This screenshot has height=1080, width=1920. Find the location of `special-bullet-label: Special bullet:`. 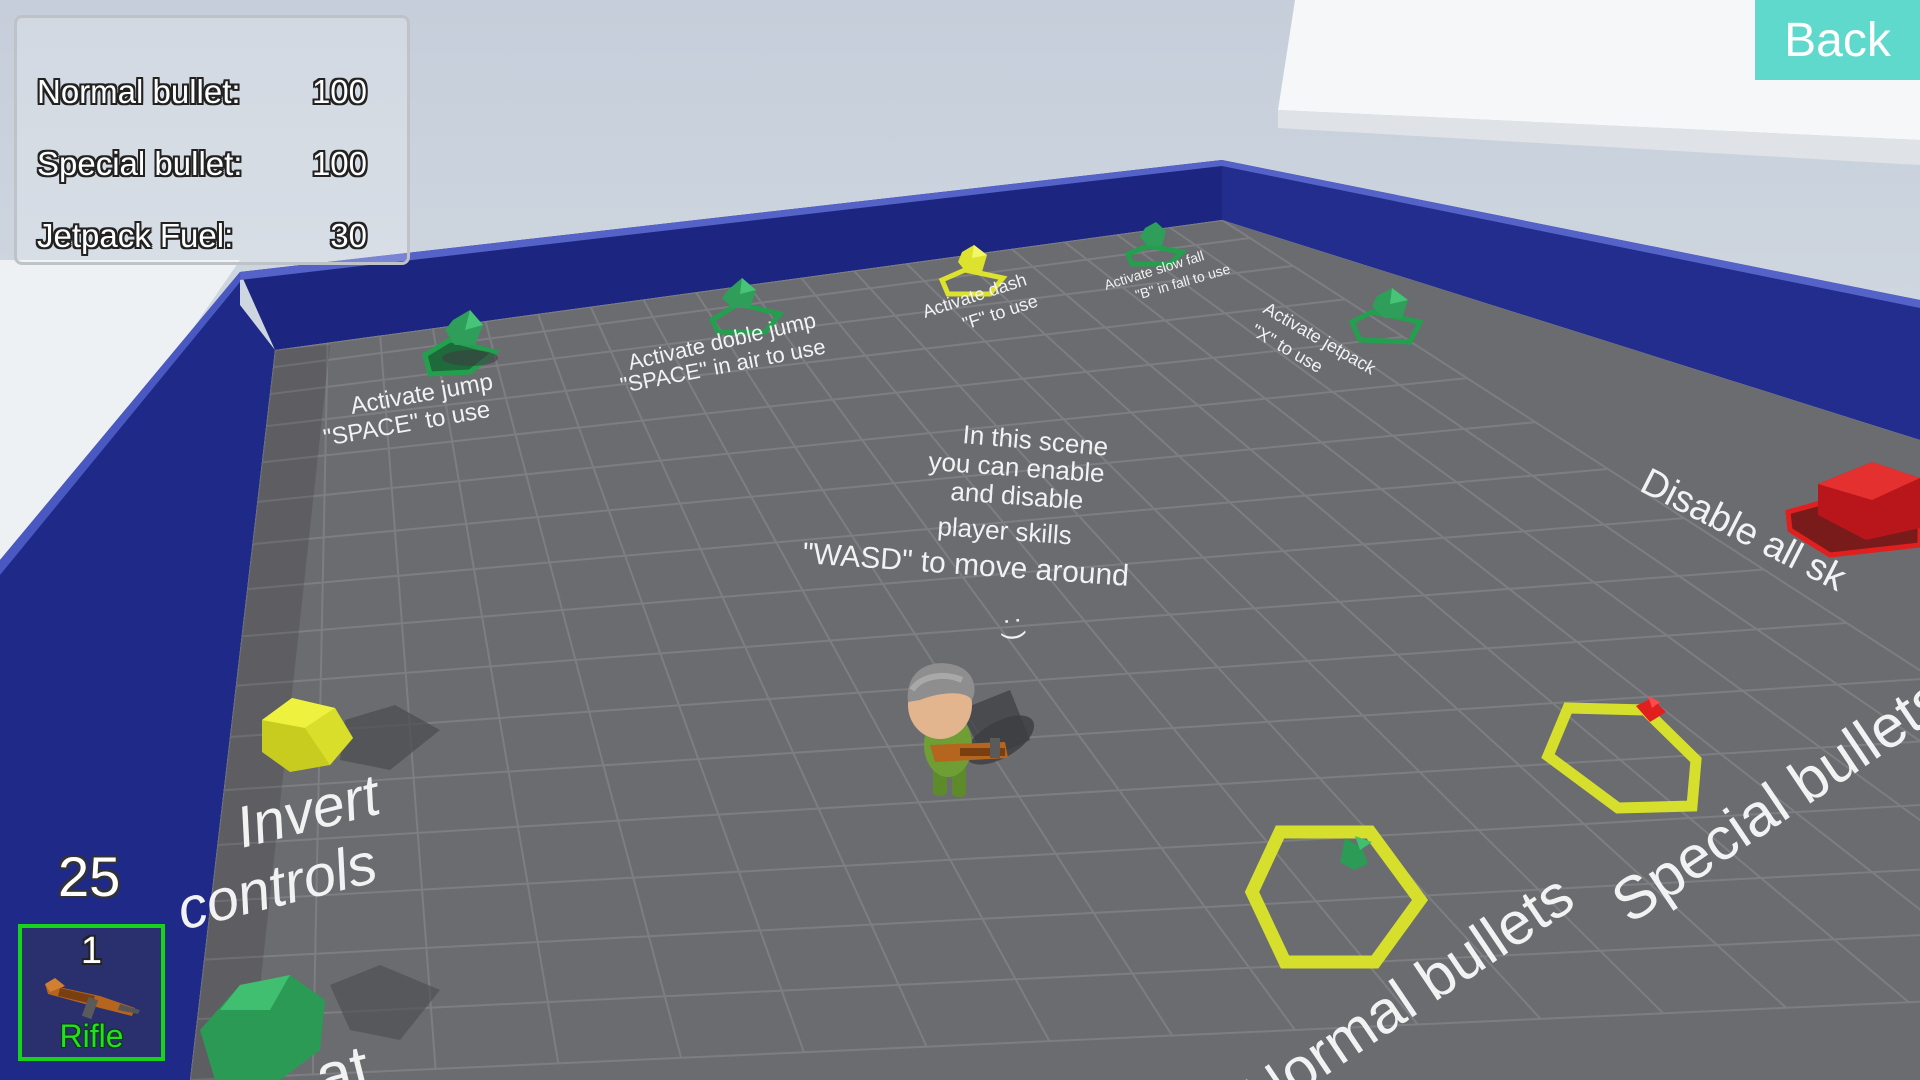

special-bullet-label: Special bullet: is located at coordinates (140, 163).